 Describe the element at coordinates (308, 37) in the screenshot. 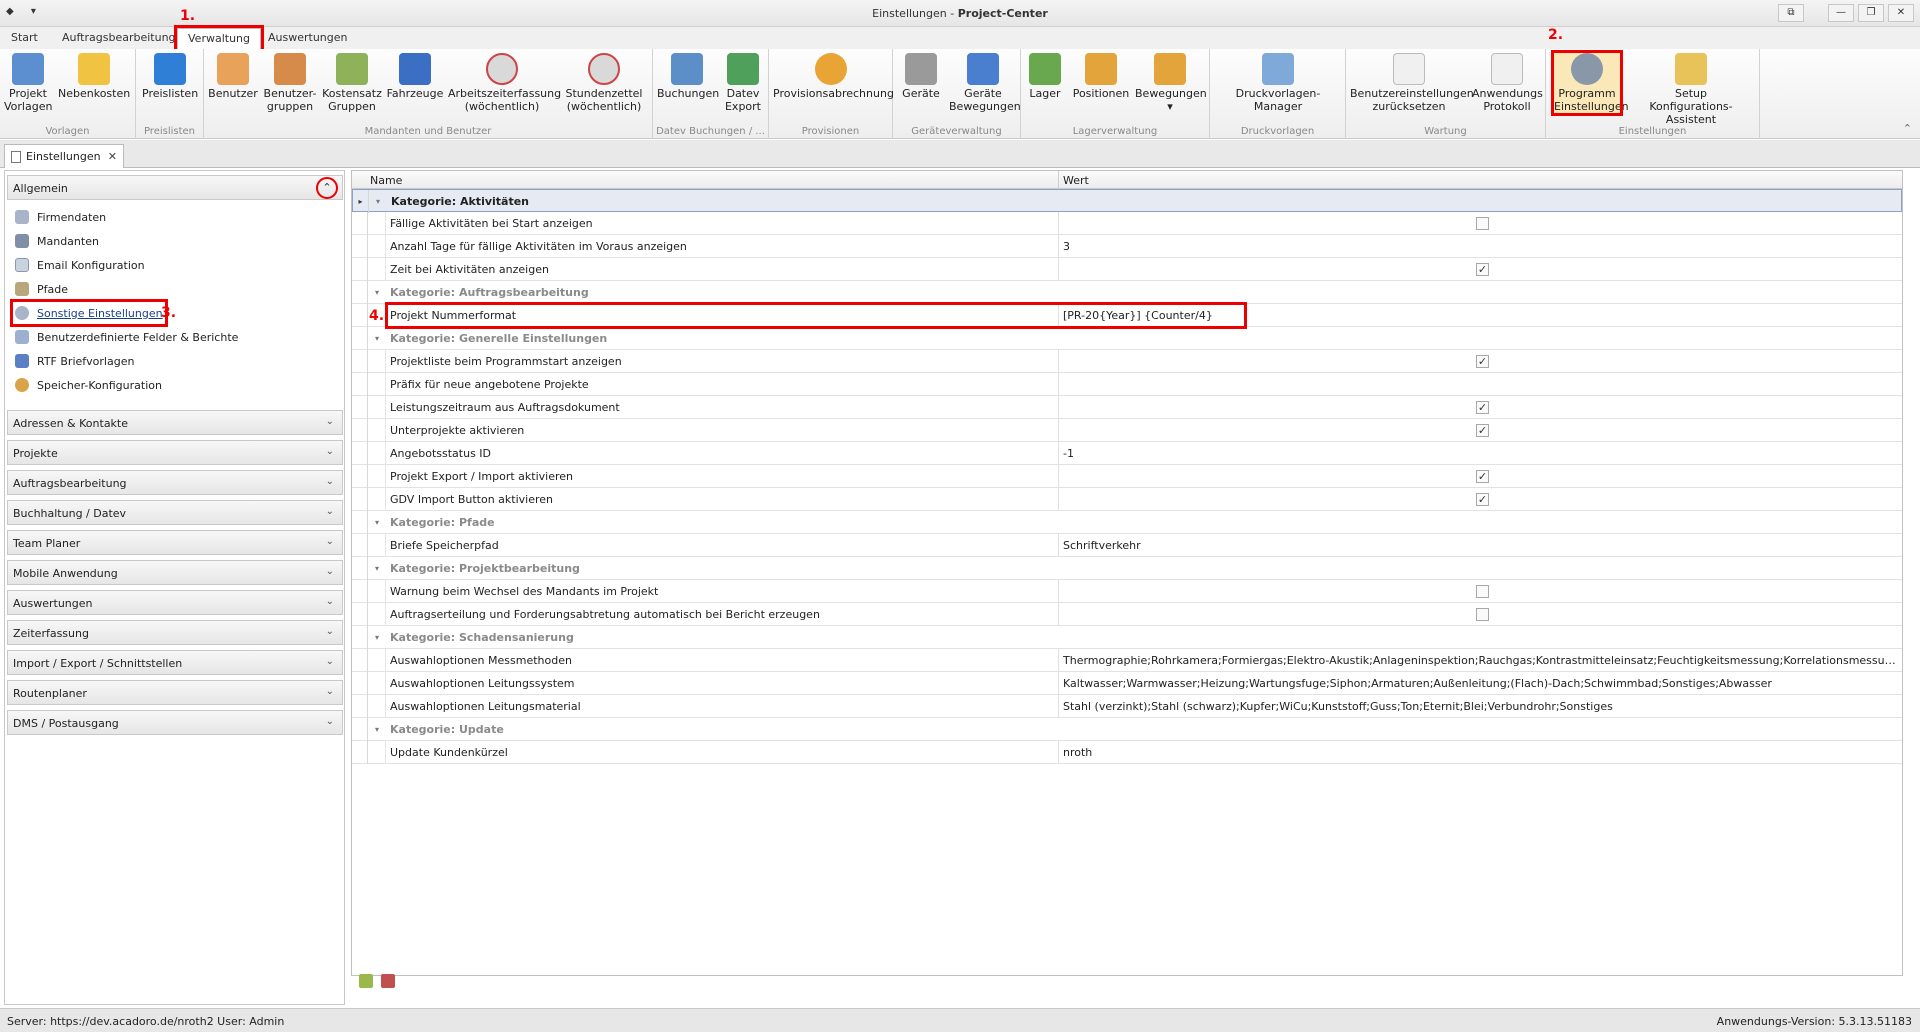

I see `tab-auswertungen: Auswertungen` at that location.